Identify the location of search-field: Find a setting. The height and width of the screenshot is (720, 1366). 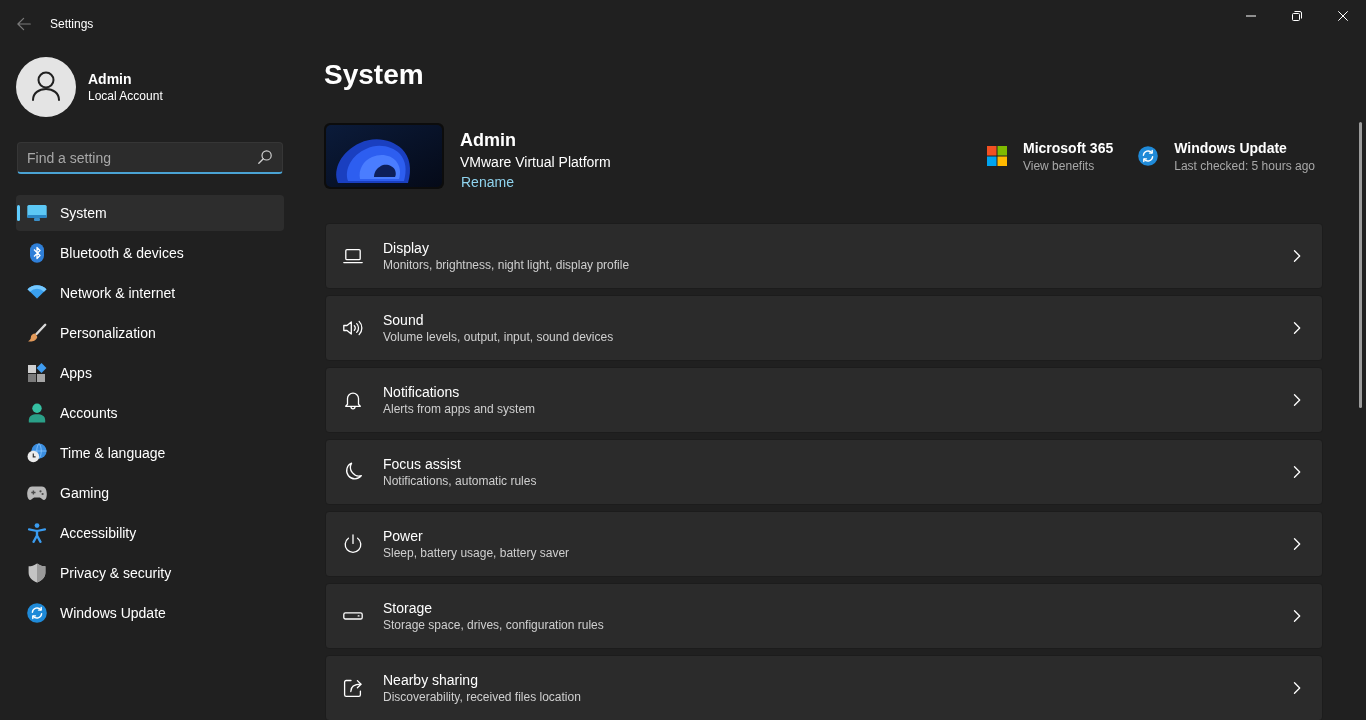
(150, 158).